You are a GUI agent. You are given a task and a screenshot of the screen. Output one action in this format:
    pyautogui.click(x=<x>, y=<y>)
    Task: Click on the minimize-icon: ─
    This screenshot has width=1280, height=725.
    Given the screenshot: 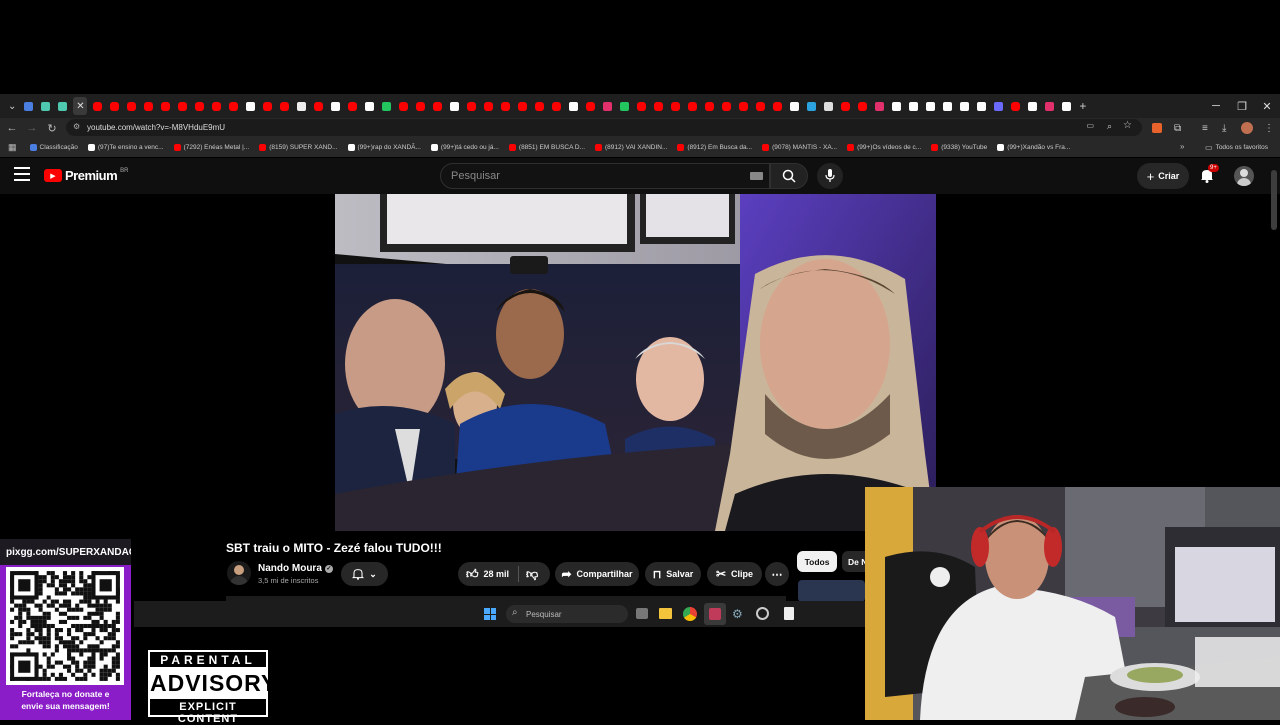 What is the action you would take?
    pyautogui.click(x=1216, y=106)
    